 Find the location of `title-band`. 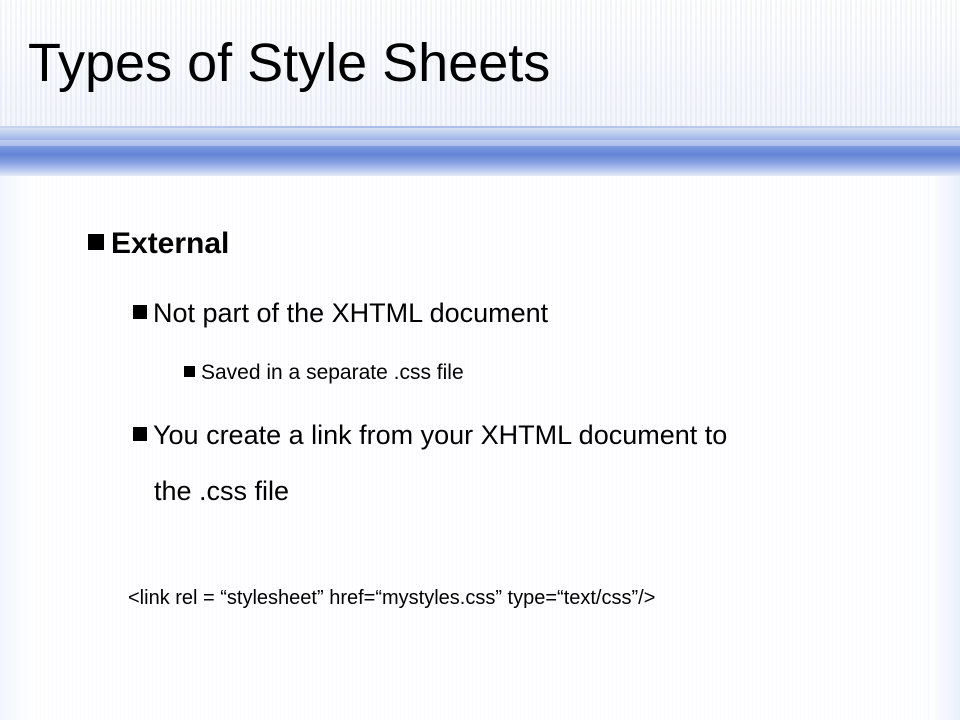

title-band is located at coordinates (480, 152).